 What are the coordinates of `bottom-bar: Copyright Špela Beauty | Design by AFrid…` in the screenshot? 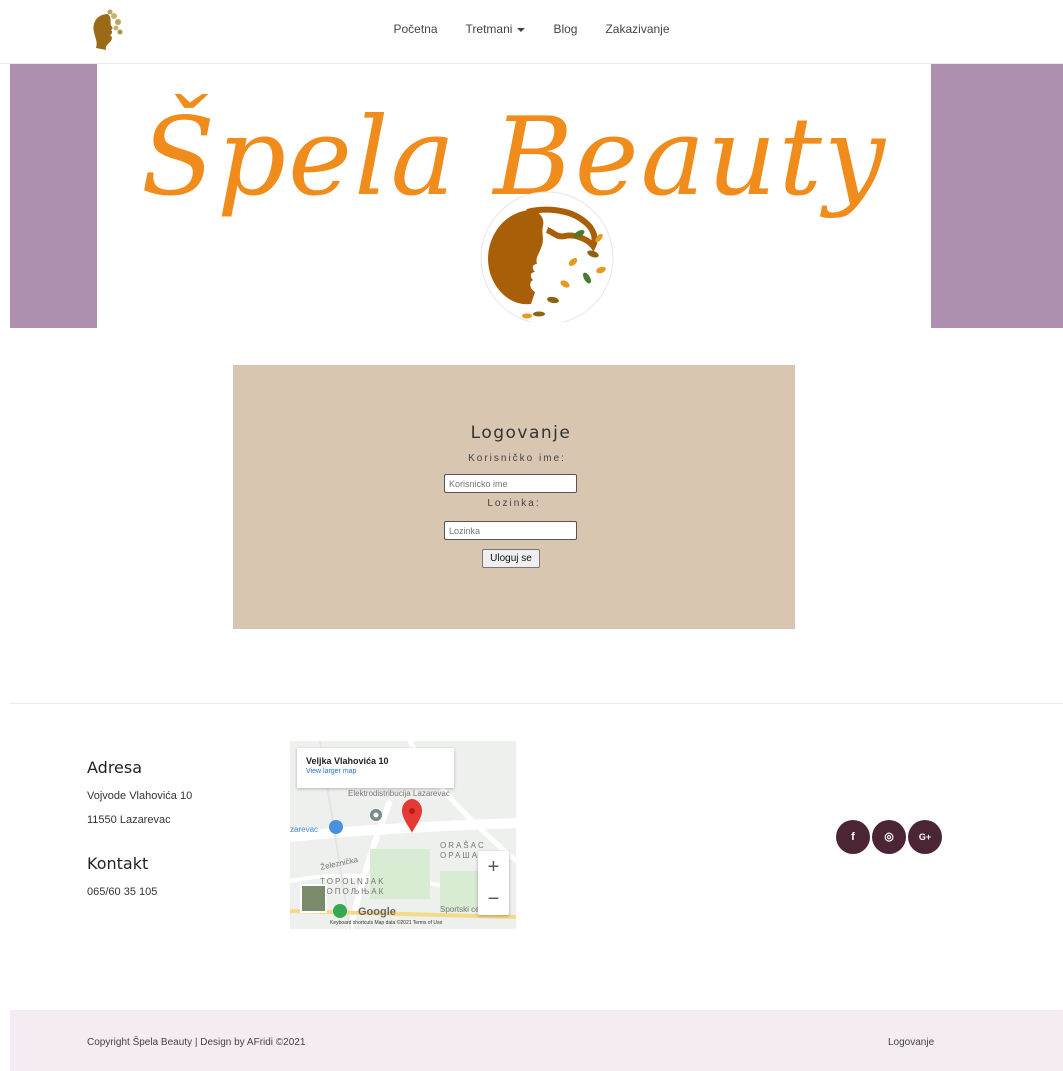 It's located at (536, 1040).